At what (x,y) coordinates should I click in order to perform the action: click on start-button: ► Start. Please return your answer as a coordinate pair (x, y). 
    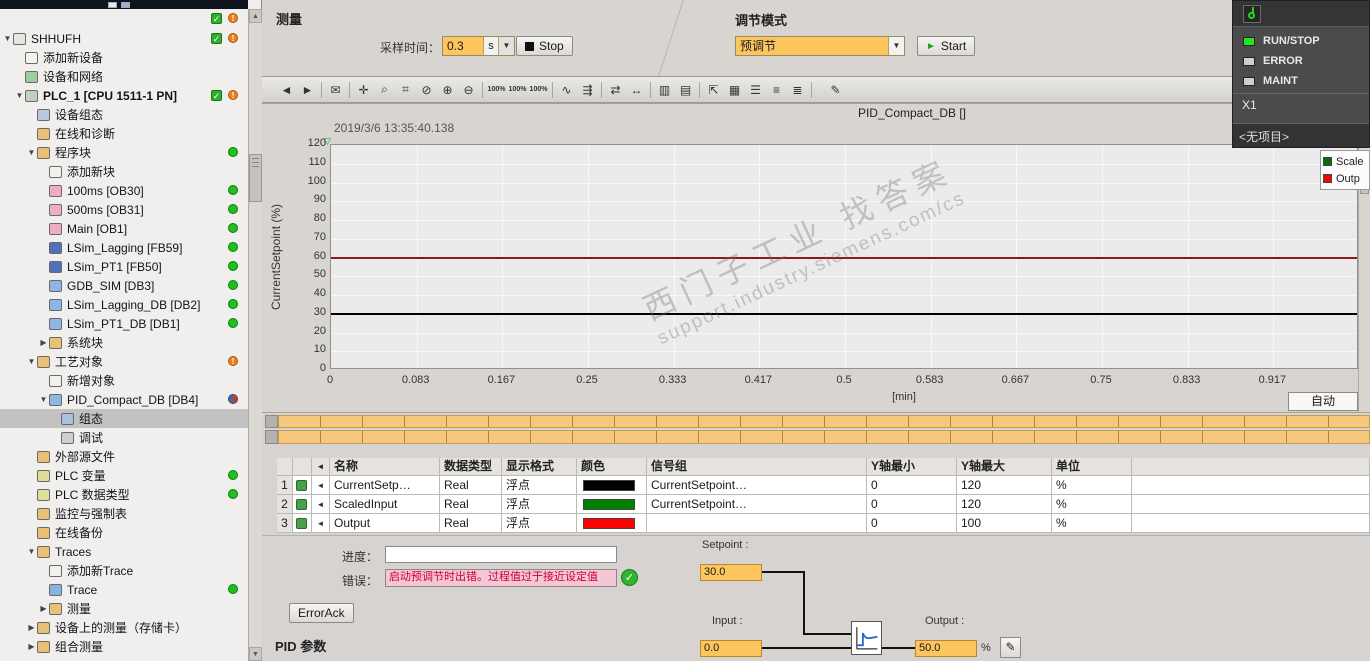
    Looking at the image, I should click on (946, 46).